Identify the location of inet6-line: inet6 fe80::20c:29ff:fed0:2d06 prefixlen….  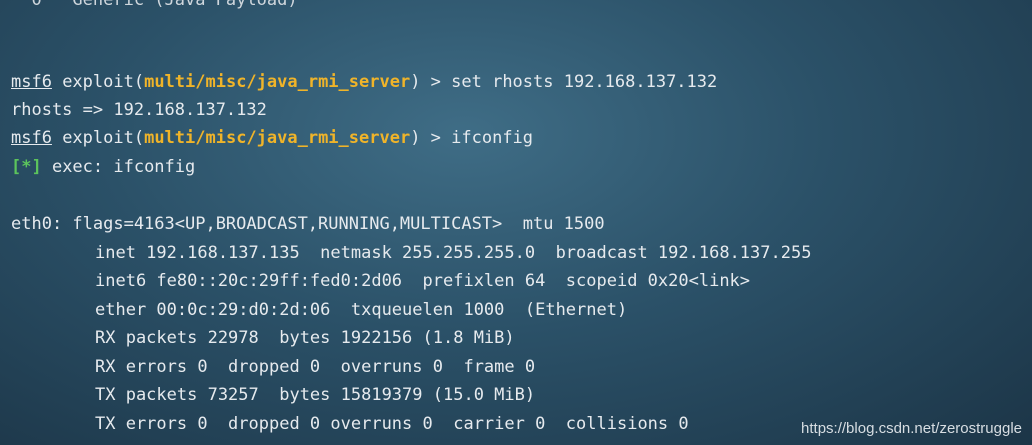
(423, 281).